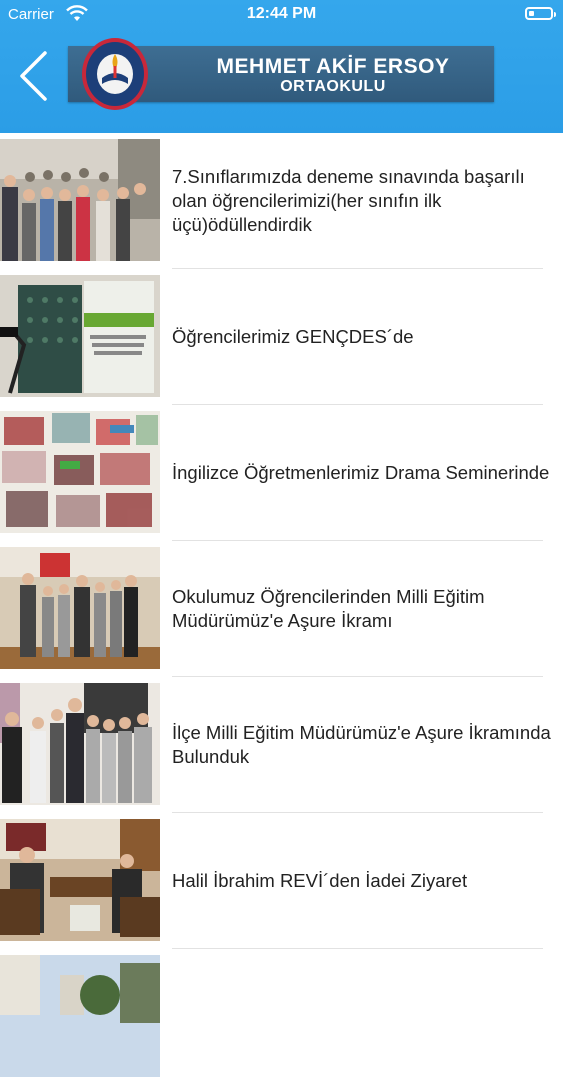 This screenshot has width=563, height=1085. I want to click on news-title, so click(361, 1017).